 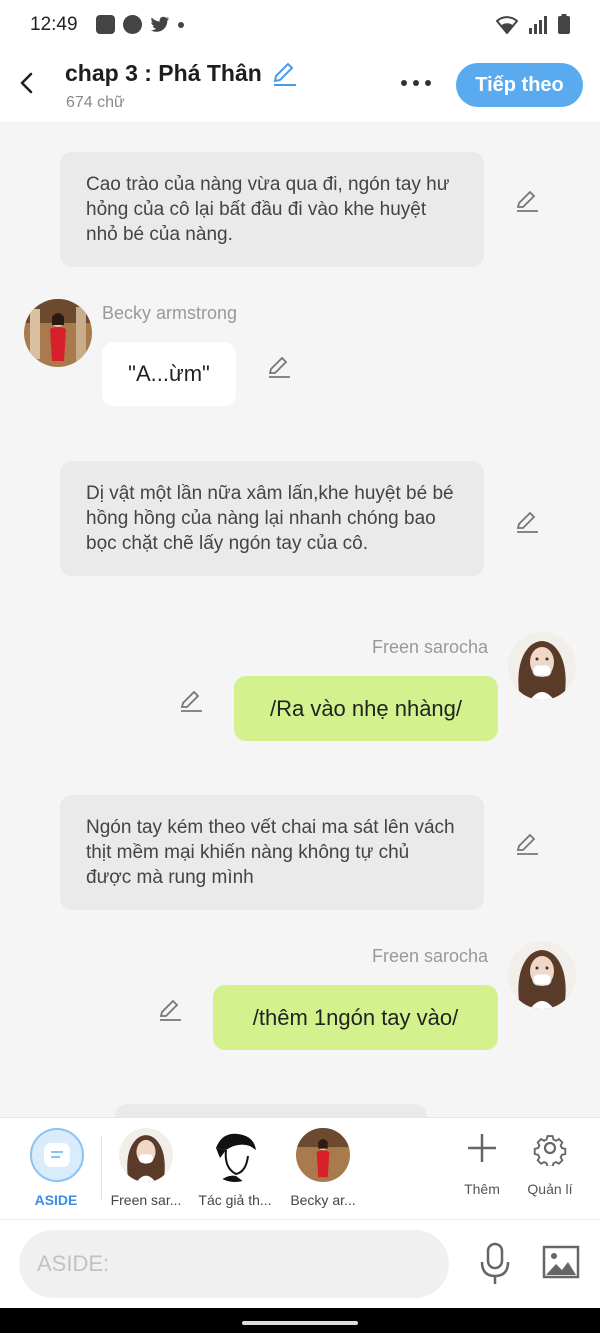 I want to click on twitter-icon, so click(x=160, y=24).